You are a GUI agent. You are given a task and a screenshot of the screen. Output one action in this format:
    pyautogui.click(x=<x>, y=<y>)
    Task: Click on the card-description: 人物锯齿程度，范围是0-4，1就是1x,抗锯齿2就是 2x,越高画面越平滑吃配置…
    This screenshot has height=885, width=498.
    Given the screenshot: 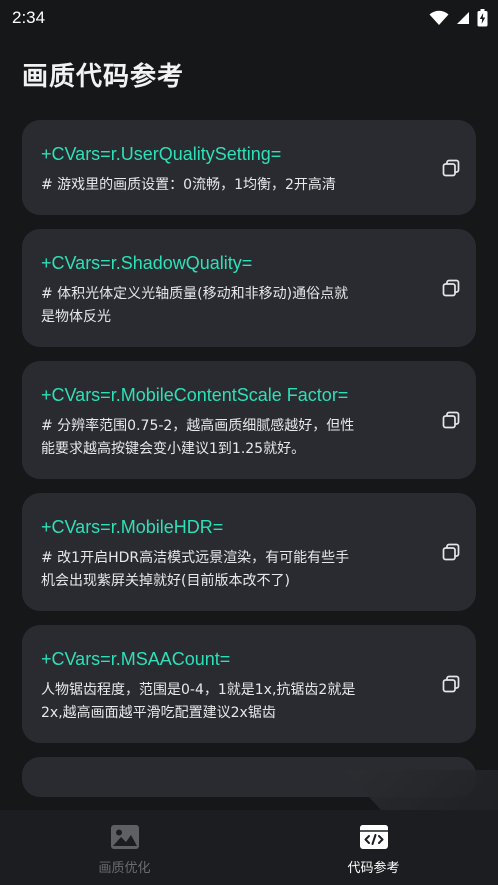 What is the action you would take?
    pyautogui.click(x=228, y=702)
    